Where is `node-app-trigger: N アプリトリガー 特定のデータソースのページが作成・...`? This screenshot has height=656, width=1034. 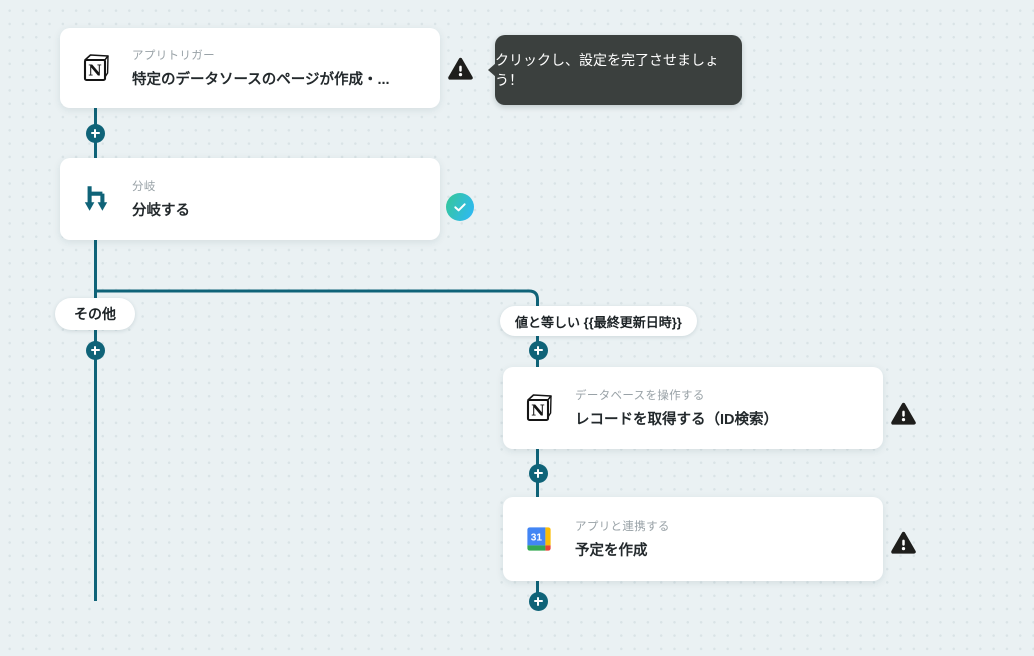
node-app-trigger: N アプリトリガー 特定のデータソースのページが作成・... is located at coordinates (250, 68).